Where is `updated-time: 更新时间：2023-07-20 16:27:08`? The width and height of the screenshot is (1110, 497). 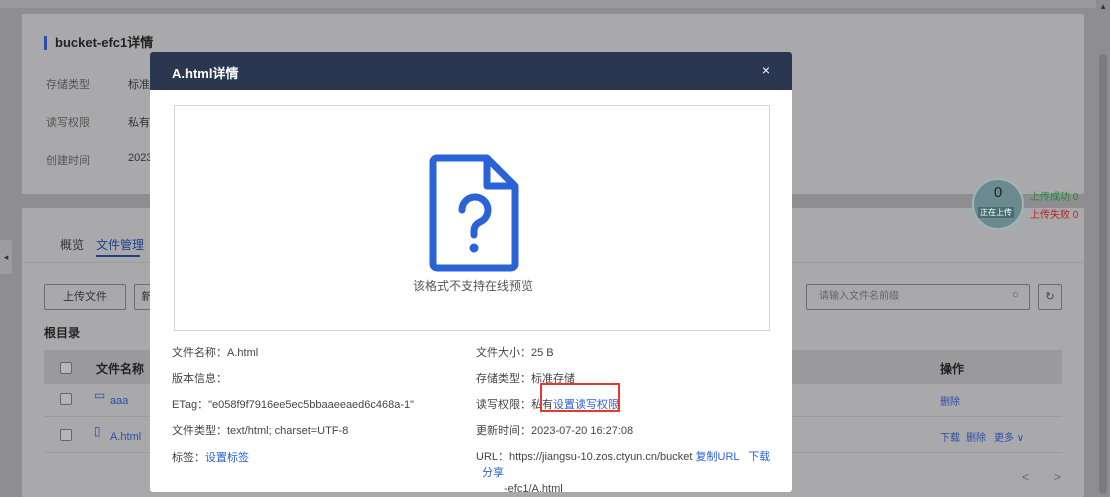
updated-time: 更新时间：2023-07-20 16:27:08 is located at coordinates (555, 431).